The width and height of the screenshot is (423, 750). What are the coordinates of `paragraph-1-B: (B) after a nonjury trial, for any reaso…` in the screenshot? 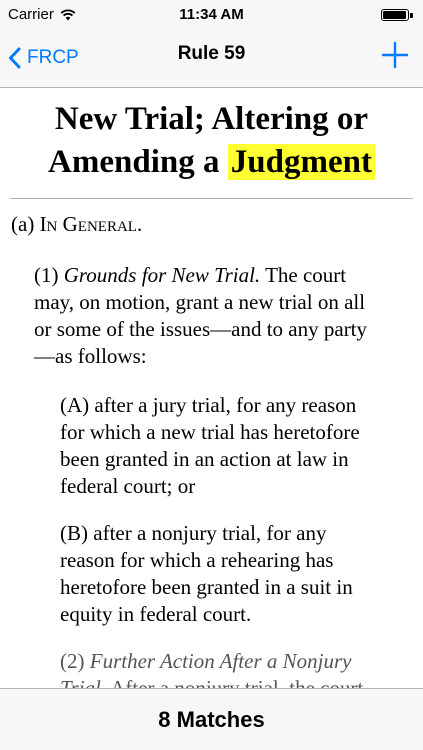 It's located at (221, 574).